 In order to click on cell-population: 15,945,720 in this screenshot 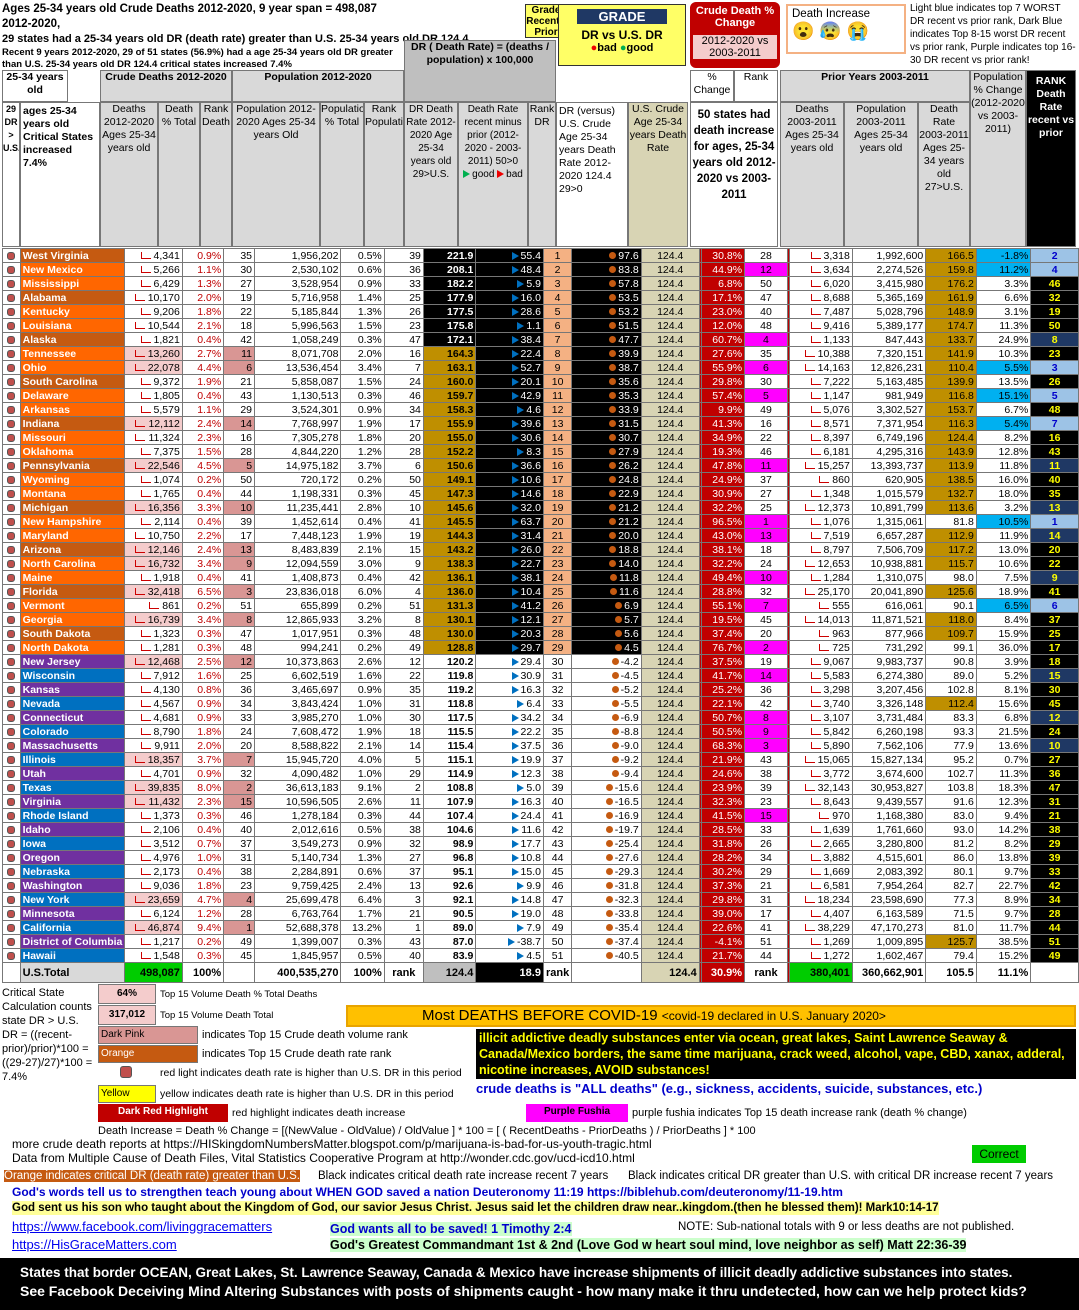, I will do `click(298, 759)`.